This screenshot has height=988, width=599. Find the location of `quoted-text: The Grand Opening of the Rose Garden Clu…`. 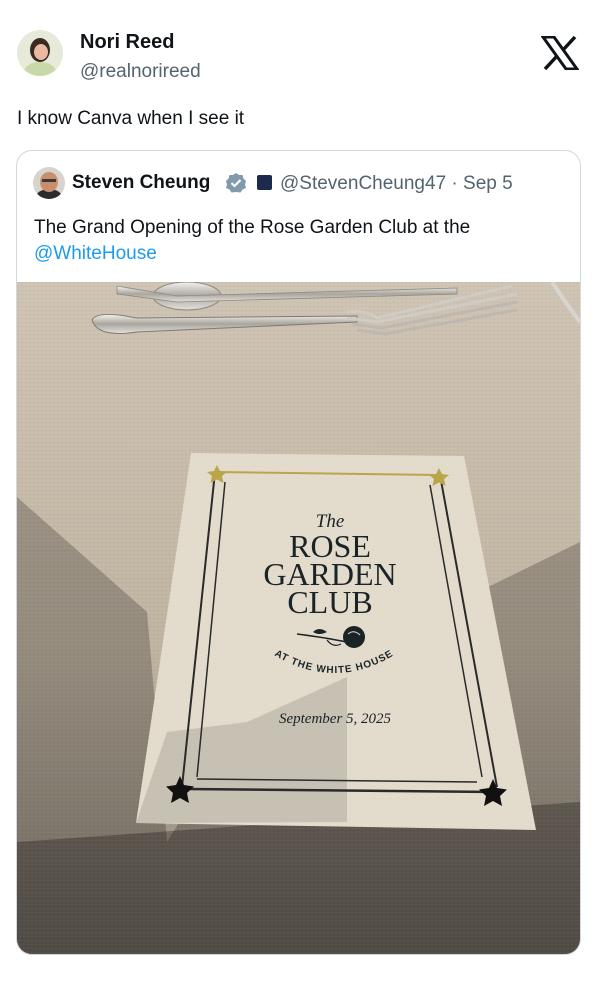

quoted-text: The Grand Opening of the Rose Garden Clu… is located at coordinates (299, 241).